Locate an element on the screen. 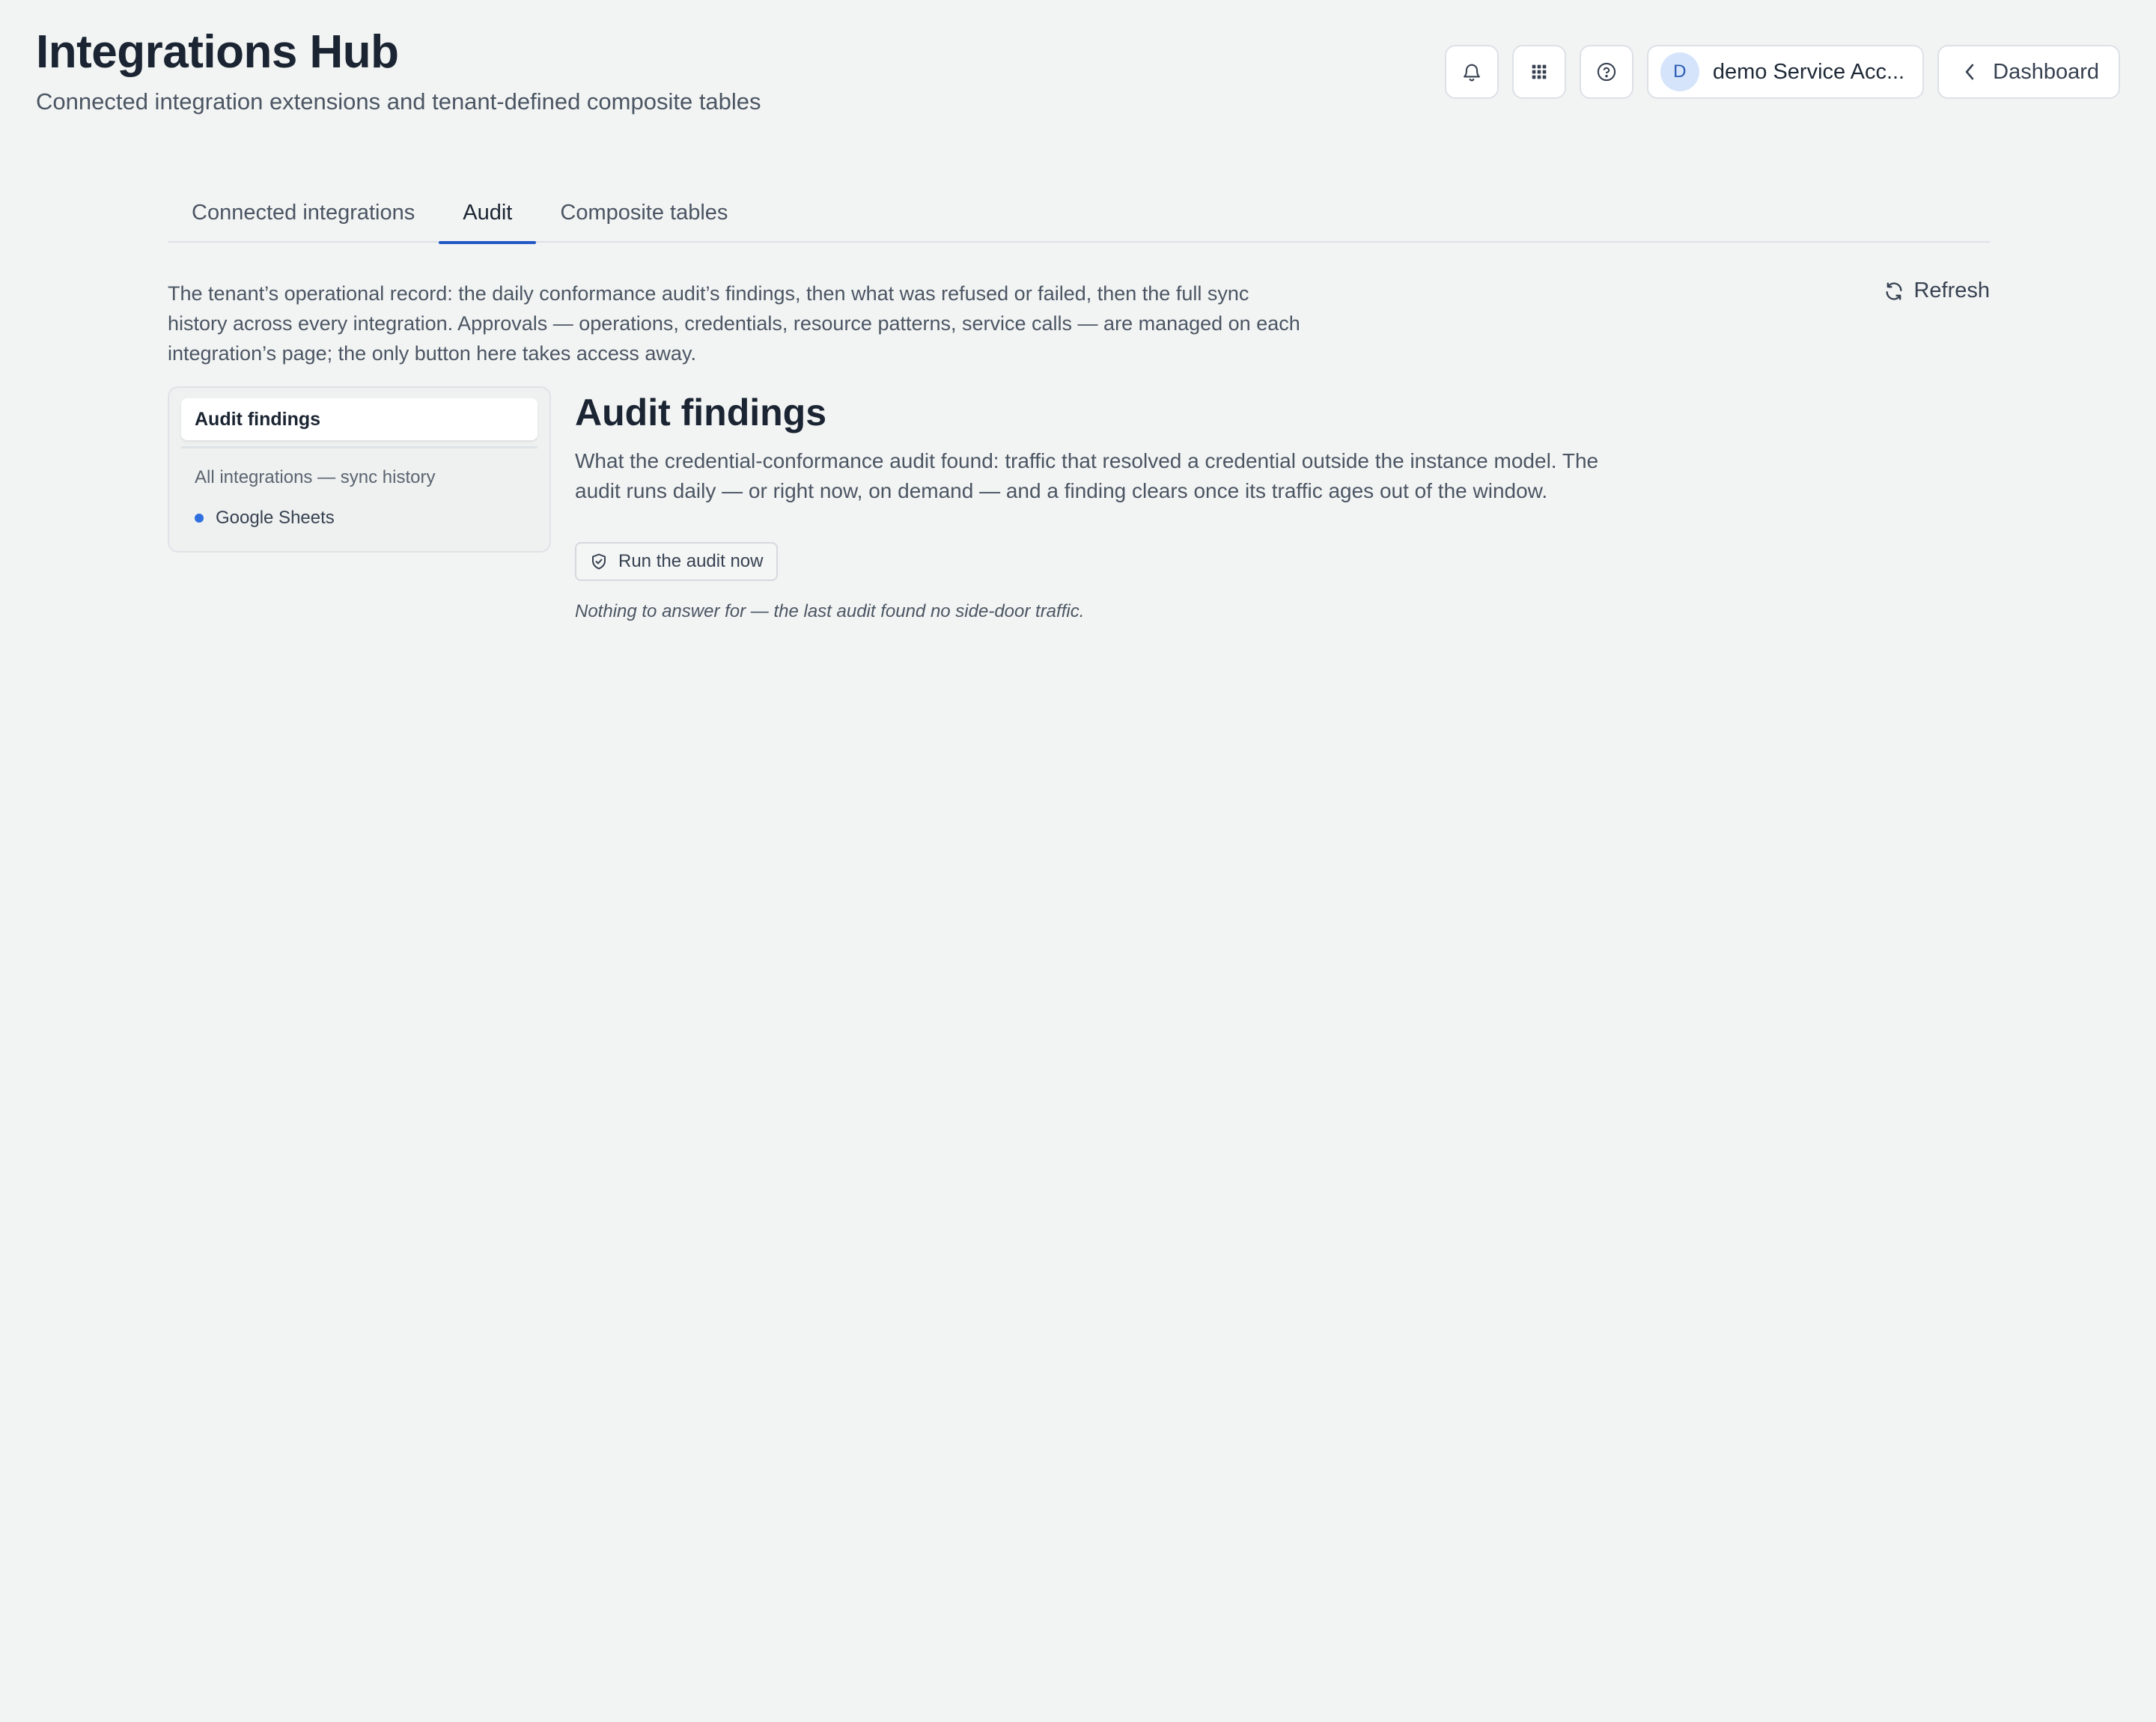 The height and width of the screenshot is (1722, 2156). shield-check-icon is located at coordinates (599, 561).